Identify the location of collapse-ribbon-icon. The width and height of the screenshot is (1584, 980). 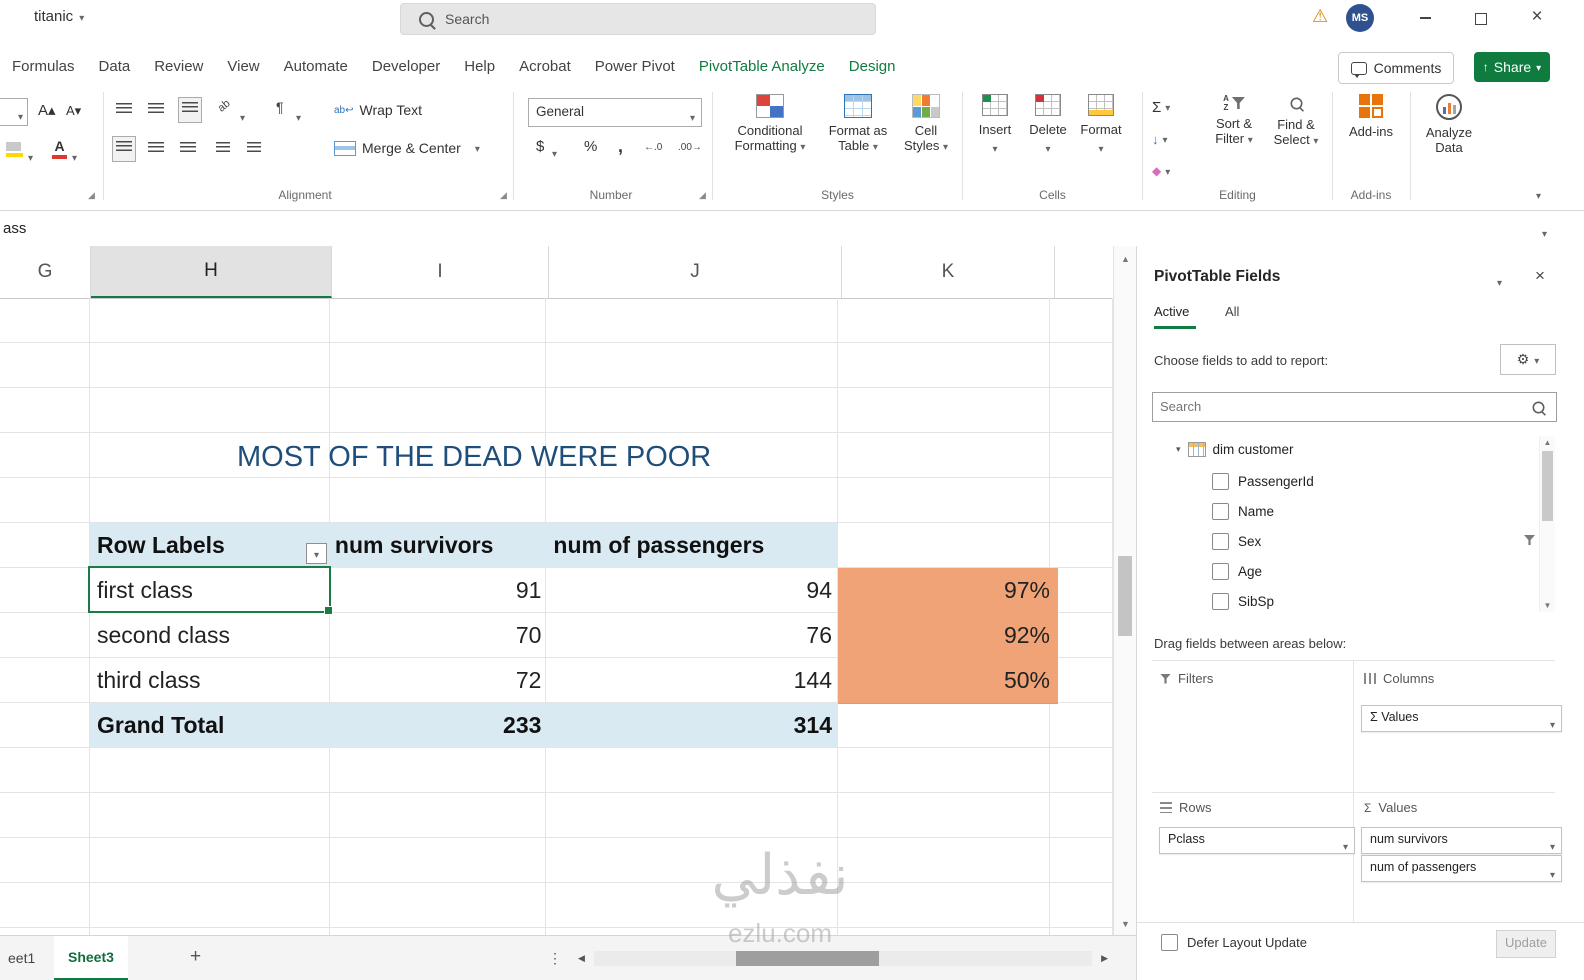
(1538, 195).